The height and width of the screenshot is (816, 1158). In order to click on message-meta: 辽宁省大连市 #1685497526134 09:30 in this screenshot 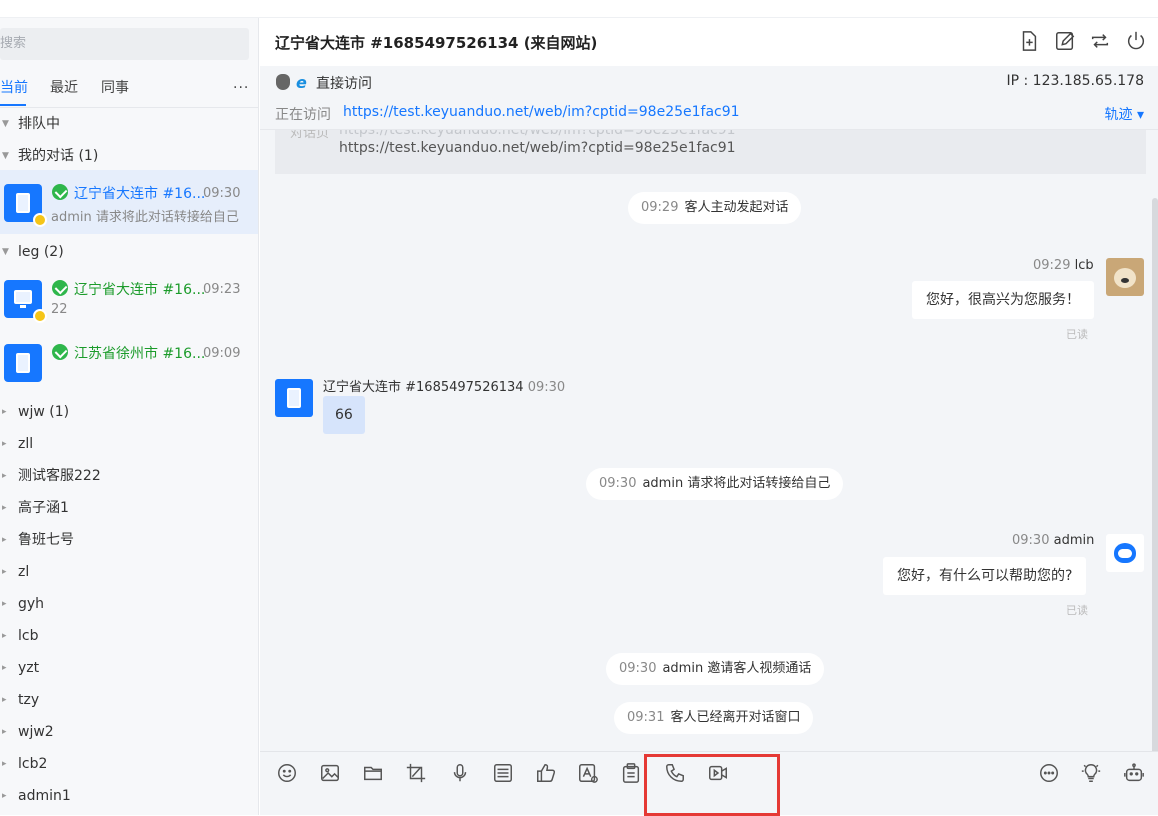, I will do `click(444, 387)`.